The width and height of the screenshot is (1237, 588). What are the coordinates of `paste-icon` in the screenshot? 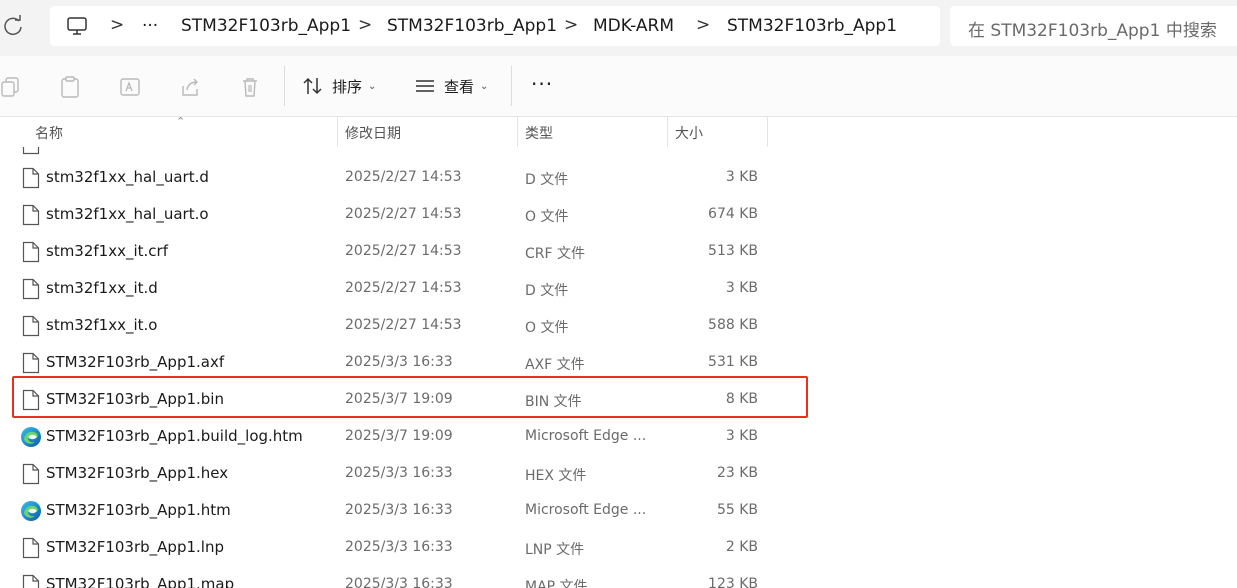 It's located at (70, 87).